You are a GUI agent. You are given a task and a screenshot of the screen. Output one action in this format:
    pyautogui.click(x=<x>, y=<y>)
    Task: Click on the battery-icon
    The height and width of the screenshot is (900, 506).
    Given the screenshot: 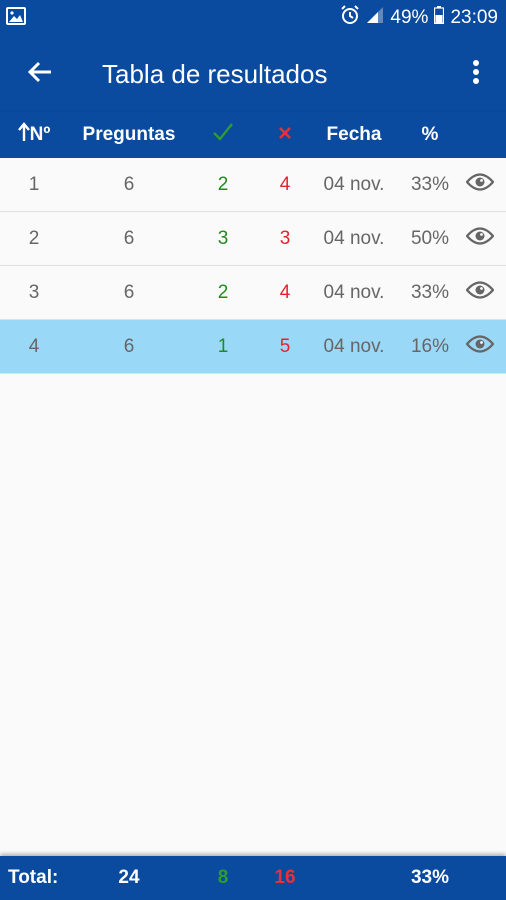 What is the action you would take?
    pyautogui.click(x=439, y=18)
    